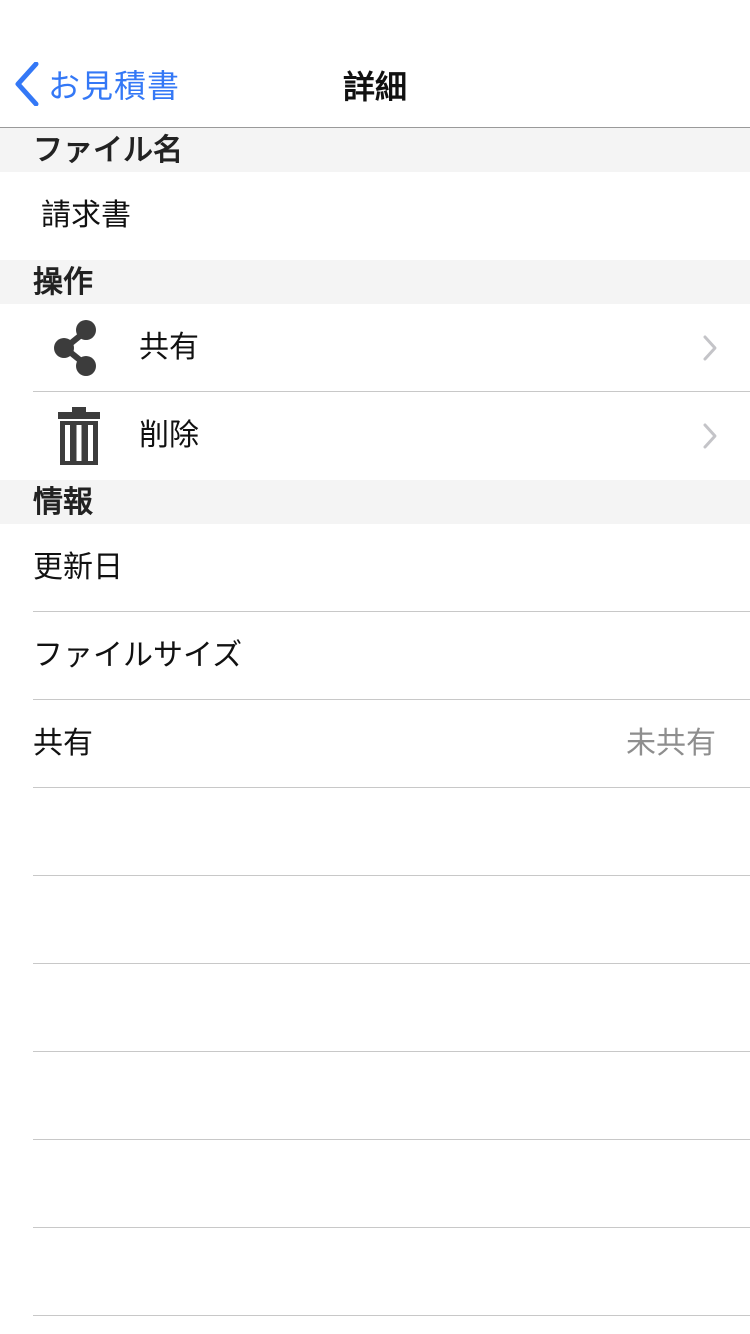 The width and height of the screenshot is (750, 1334). What do you see at coordinates (375, 656) in the screenshot?
I see `filesize-row: ファイルサイズ` at bounding box center [375, 656].